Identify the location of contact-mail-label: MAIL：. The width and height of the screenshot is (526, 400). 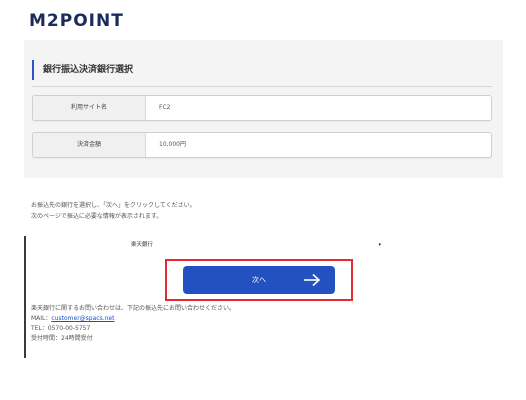
(41, 318).